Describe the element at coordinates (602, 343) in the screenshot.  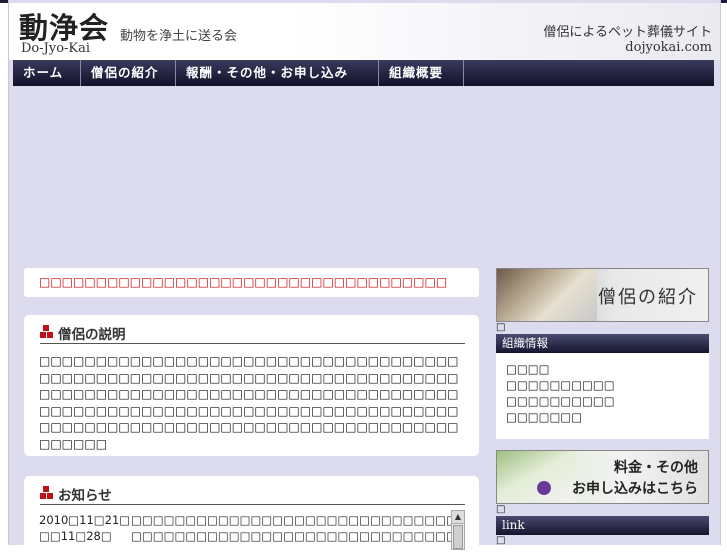
I see `org-info-heading: 組織情報` at that location.